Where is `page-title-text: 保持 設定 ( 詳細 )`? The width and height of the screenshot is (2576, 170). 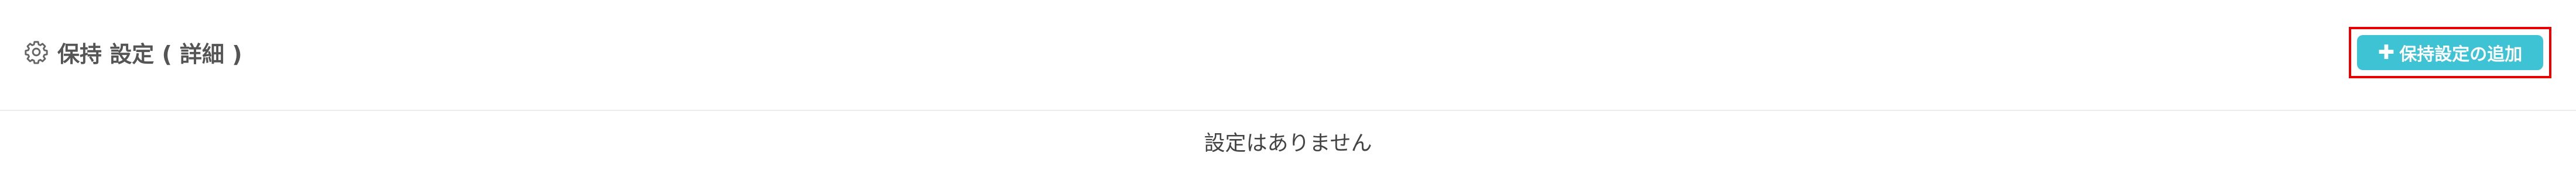
page-title-text: 保持 設定 ( 詳細 ) is located at coordinates (149, 54).